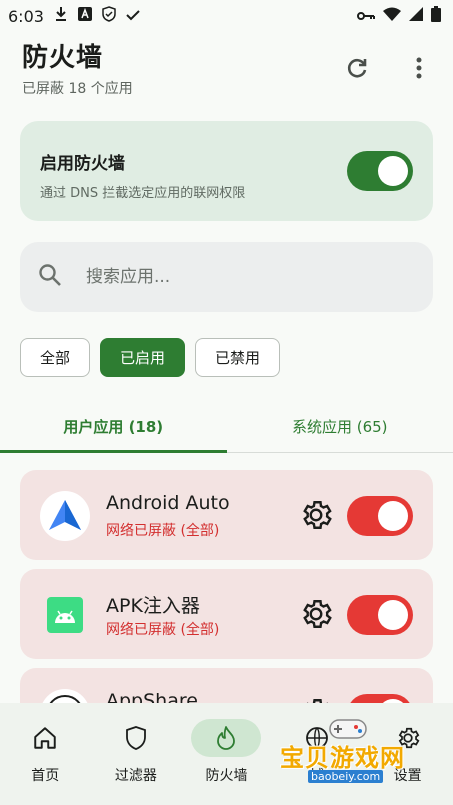 Image resolution: width=453 pixels, height=805 pixels. I want to click on android-robot-icon, so click(65, 615).